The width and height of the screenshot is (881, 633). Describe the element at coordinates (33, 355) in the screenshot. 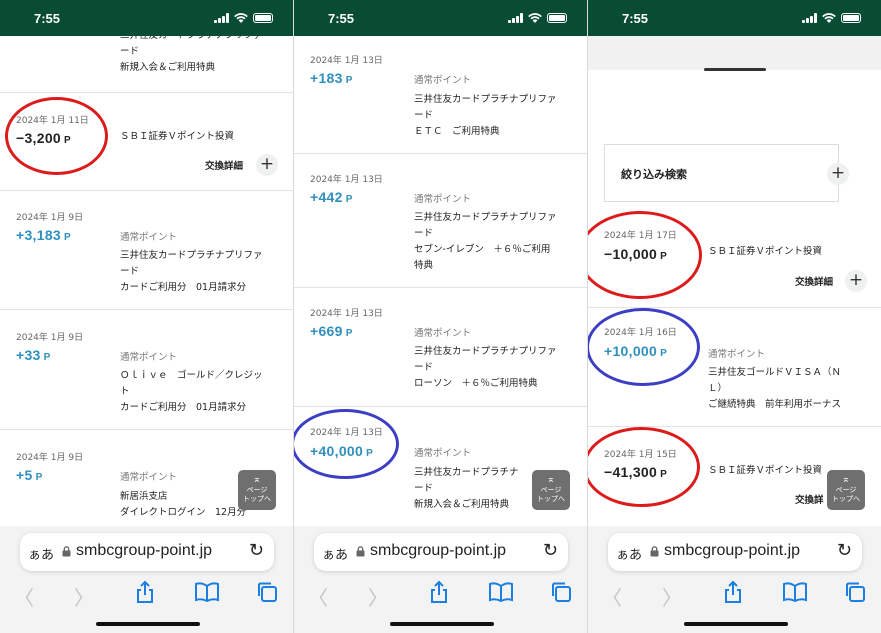

I see `entry-amount: +33 P` at that location.